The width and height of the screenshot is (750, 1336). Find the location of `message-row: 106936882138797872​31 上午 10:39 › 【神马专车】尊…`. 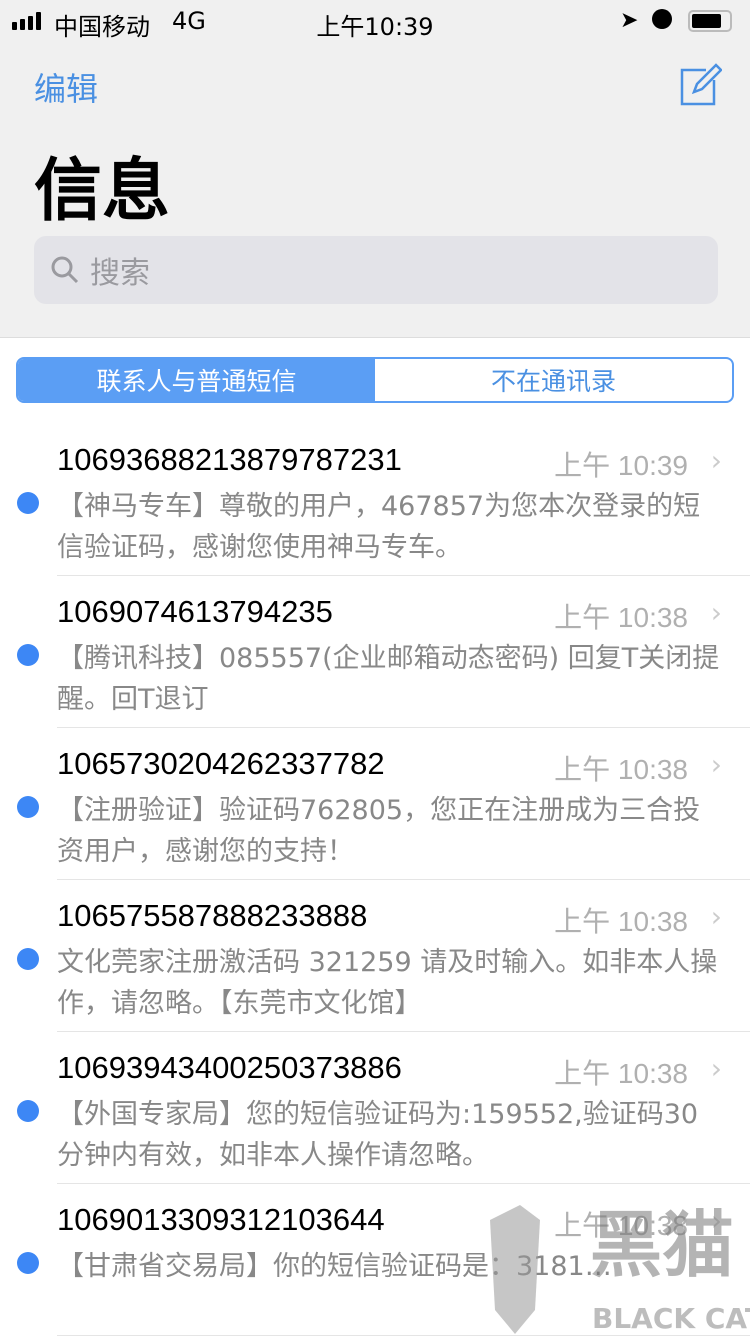

message-row: 106936882138797872​31 上午 10:39 › 【神马专车】尊… is located at coordinates (375, 500).